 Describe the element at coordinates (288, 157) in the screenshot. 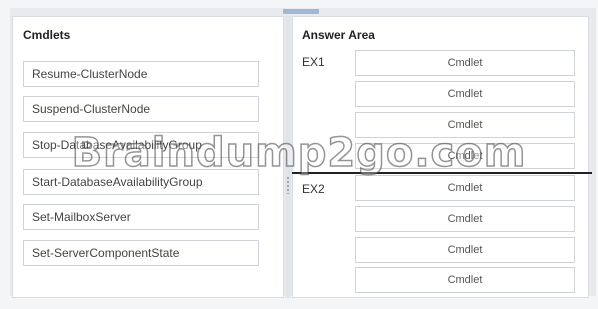

I see `panel-splitter` at that location.